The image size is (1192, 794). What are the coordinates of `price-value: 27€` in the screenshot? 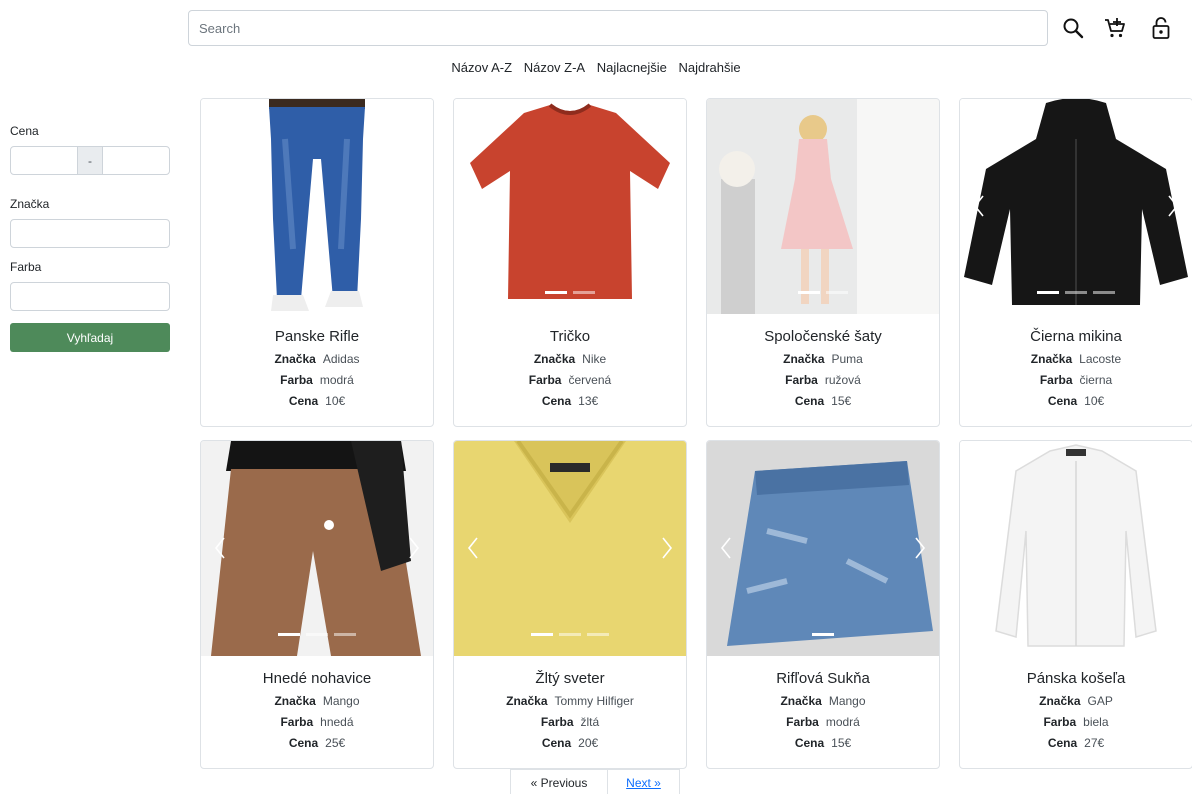 It's located at (1094, 743).